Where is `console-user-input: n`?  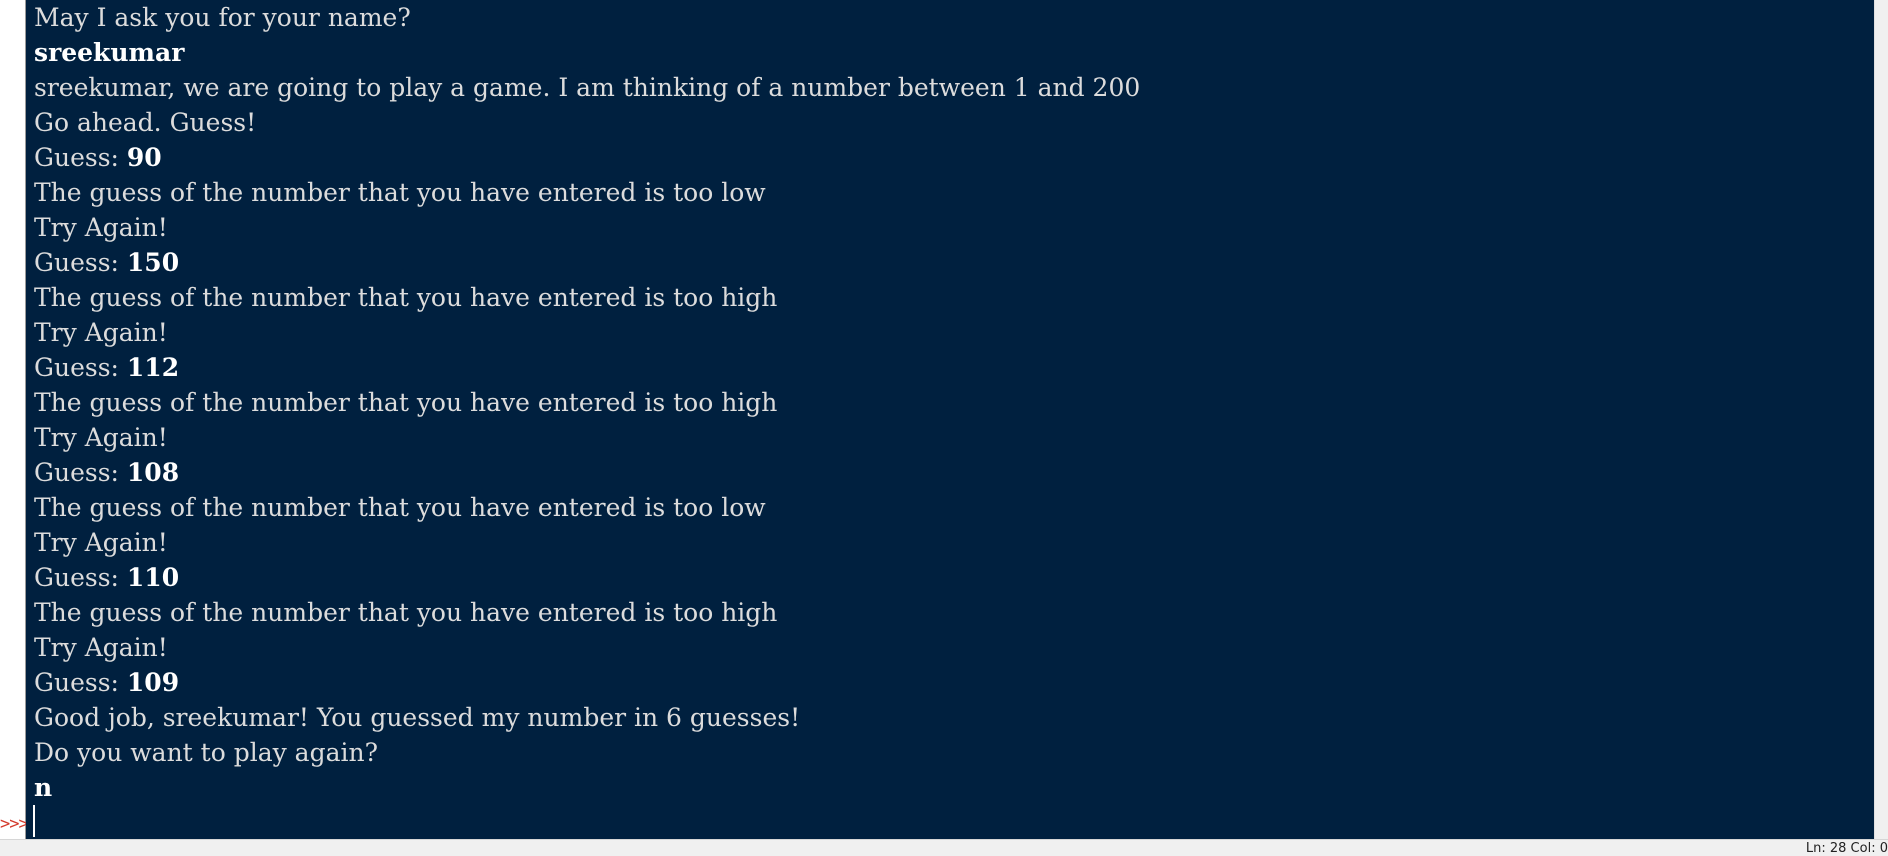
console-user-input: n is located at coordinates (43, 787).